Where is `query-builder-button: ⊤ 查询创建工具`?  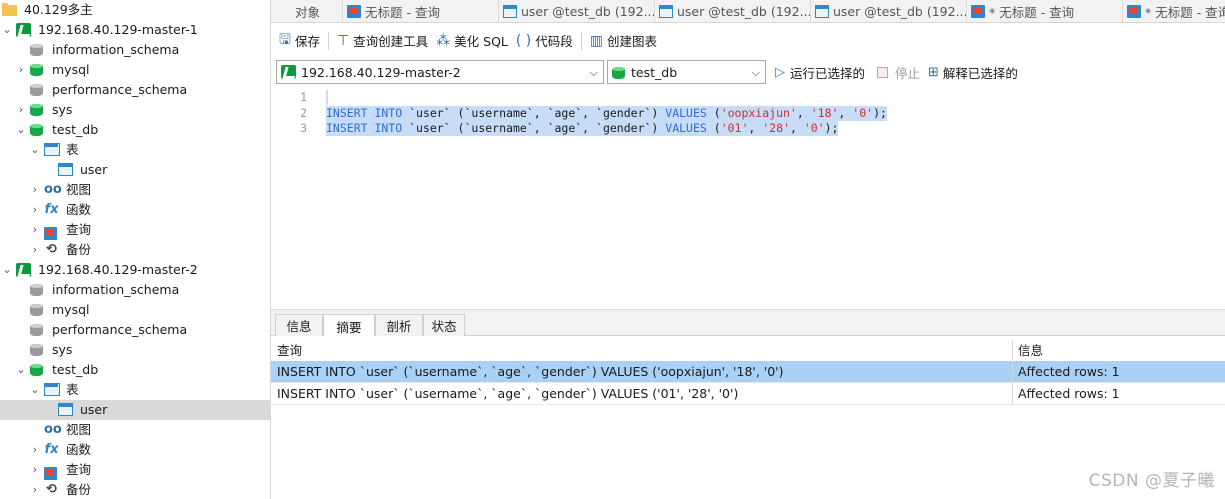 query-builder-button: ⊤ 查询创建工具 is located at coordinates (382, 41).